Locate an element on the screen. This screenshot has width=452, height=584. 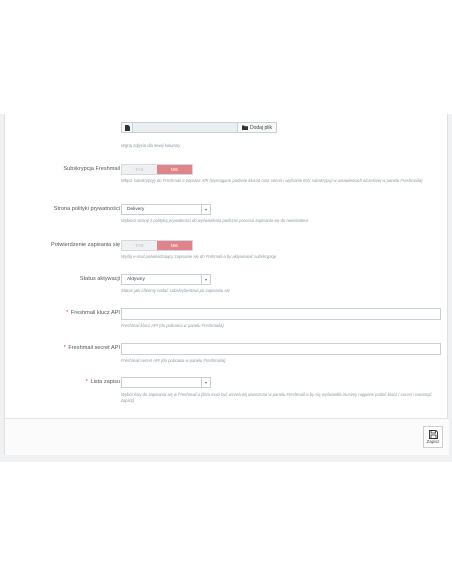
confirmation-label: Potwierdzenie zapisania się is located at coordinates (85, 245).